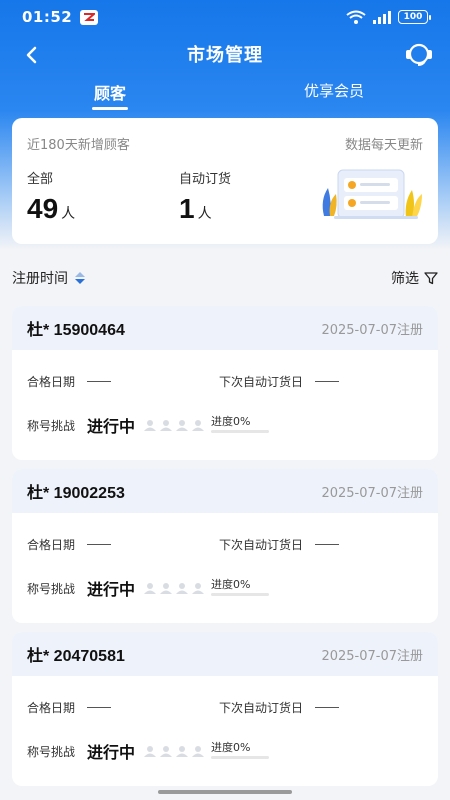 This screenshot has width=450, height=800. I want to click on stat-auto-order: 自动订货 1 人, so click(205, 196).